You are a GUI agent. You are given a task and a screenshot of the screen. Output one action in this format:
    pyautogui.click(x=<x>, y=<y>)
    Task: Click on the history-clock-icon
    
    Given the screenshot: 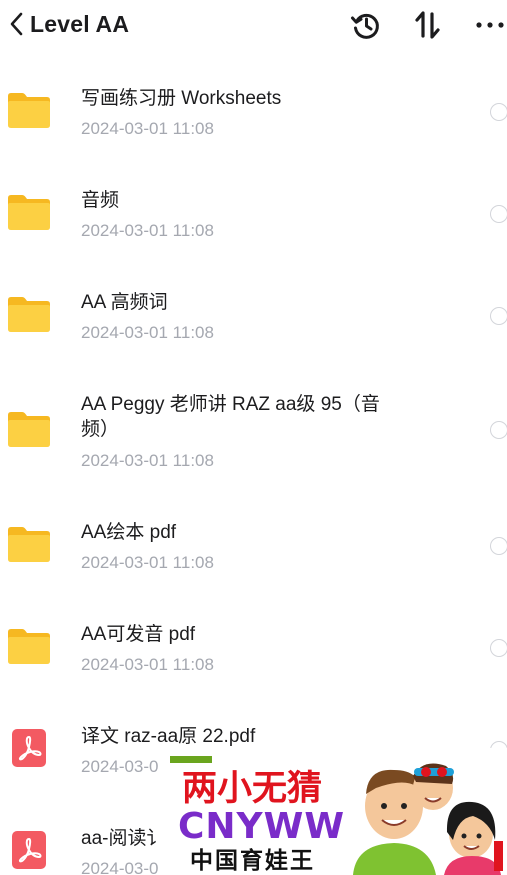 What is the action you would take?
    pyautogui.click(x=365, y=26)
    